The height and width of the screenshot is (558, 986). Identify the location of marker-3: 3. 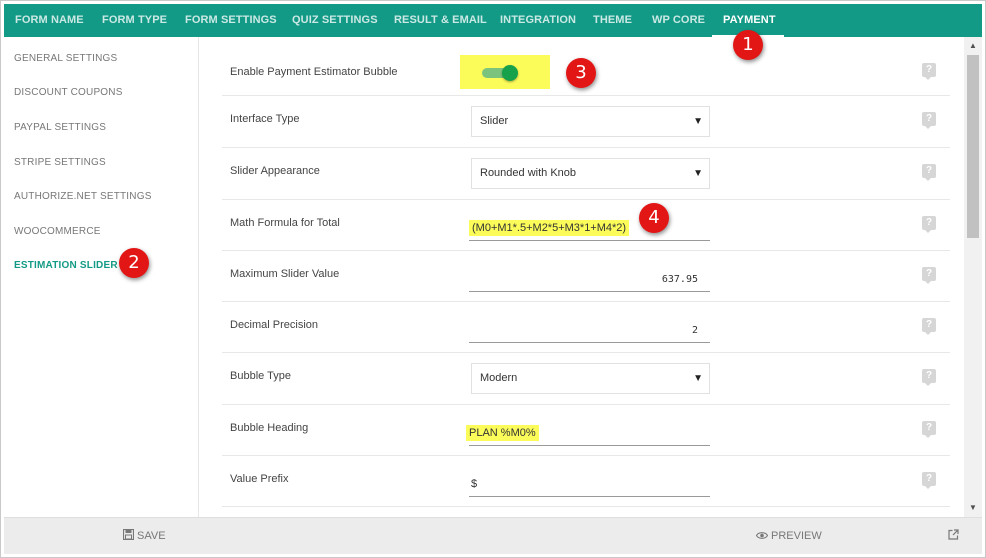
(581, 73).